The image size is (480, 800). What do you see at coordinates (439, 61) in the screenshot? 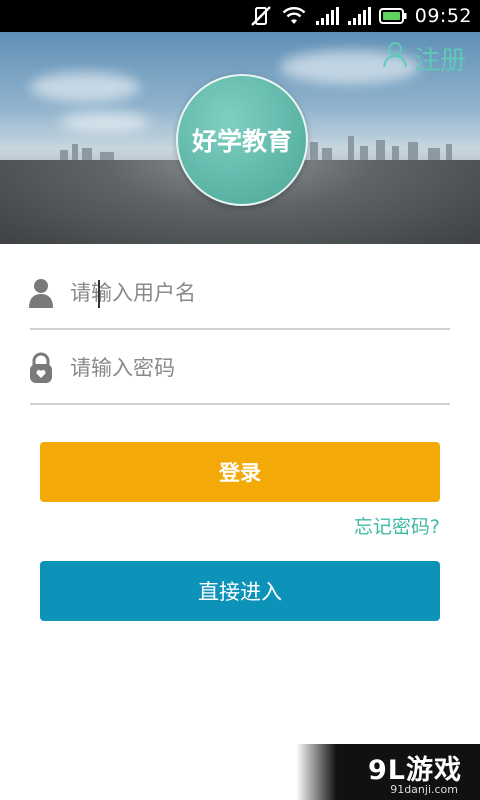
I see `register-label: 注册` at bounding box center [439, 61].